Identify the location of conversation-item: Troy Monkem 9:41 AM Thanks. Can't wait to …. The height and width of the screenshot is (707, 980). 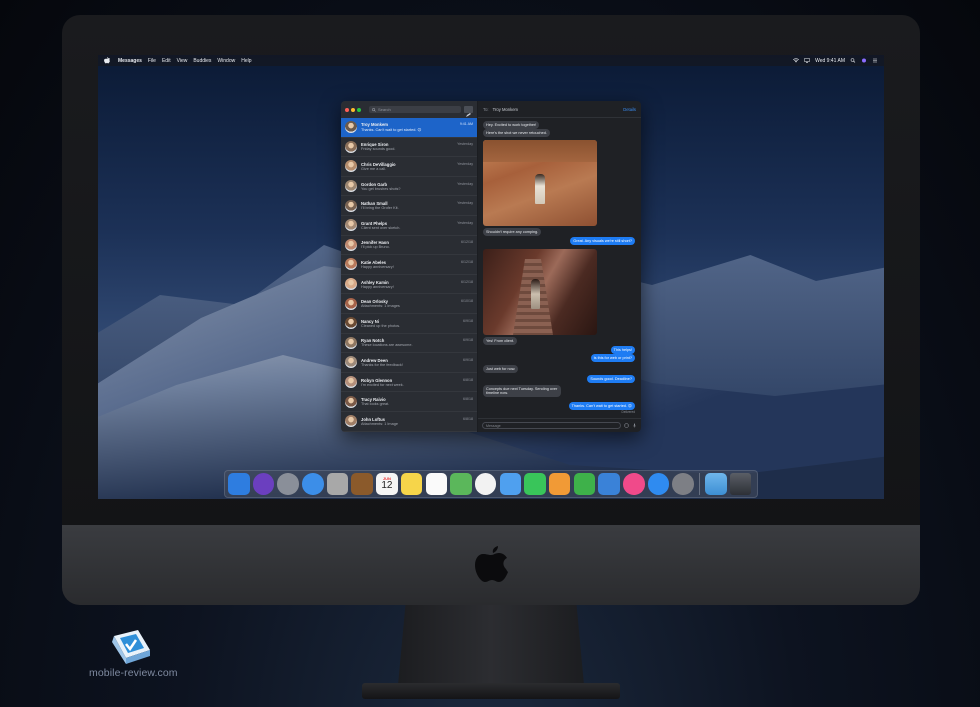
(409, 128).